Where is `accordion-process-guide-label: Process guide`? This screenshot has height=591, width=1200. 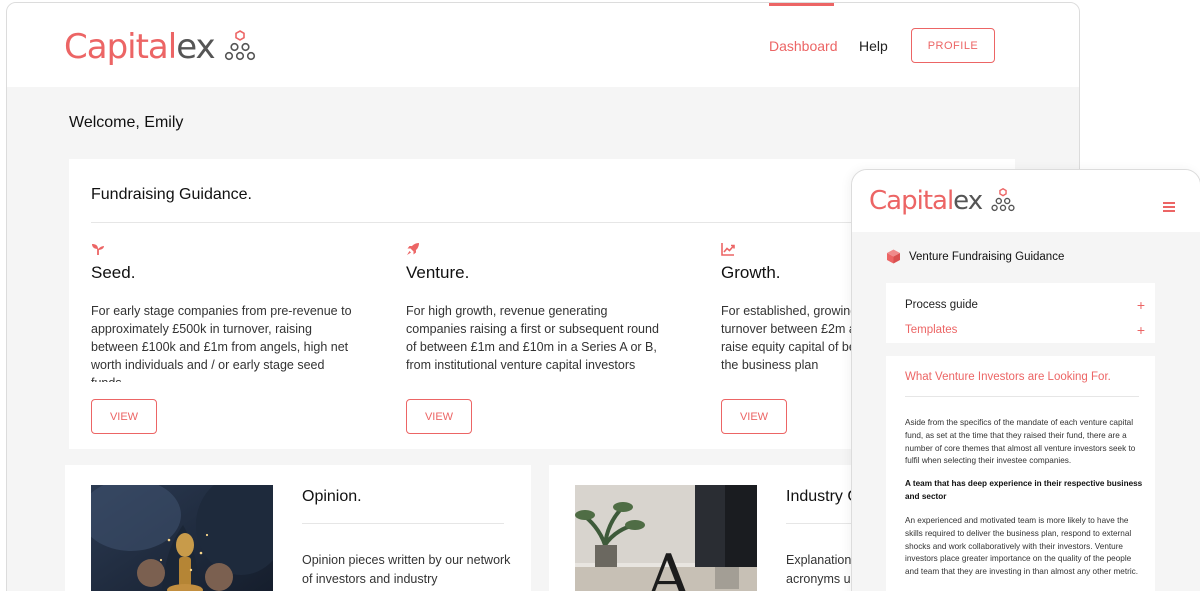
accordion-process-guide-label: Process guide is located at coordinates (941, 305).